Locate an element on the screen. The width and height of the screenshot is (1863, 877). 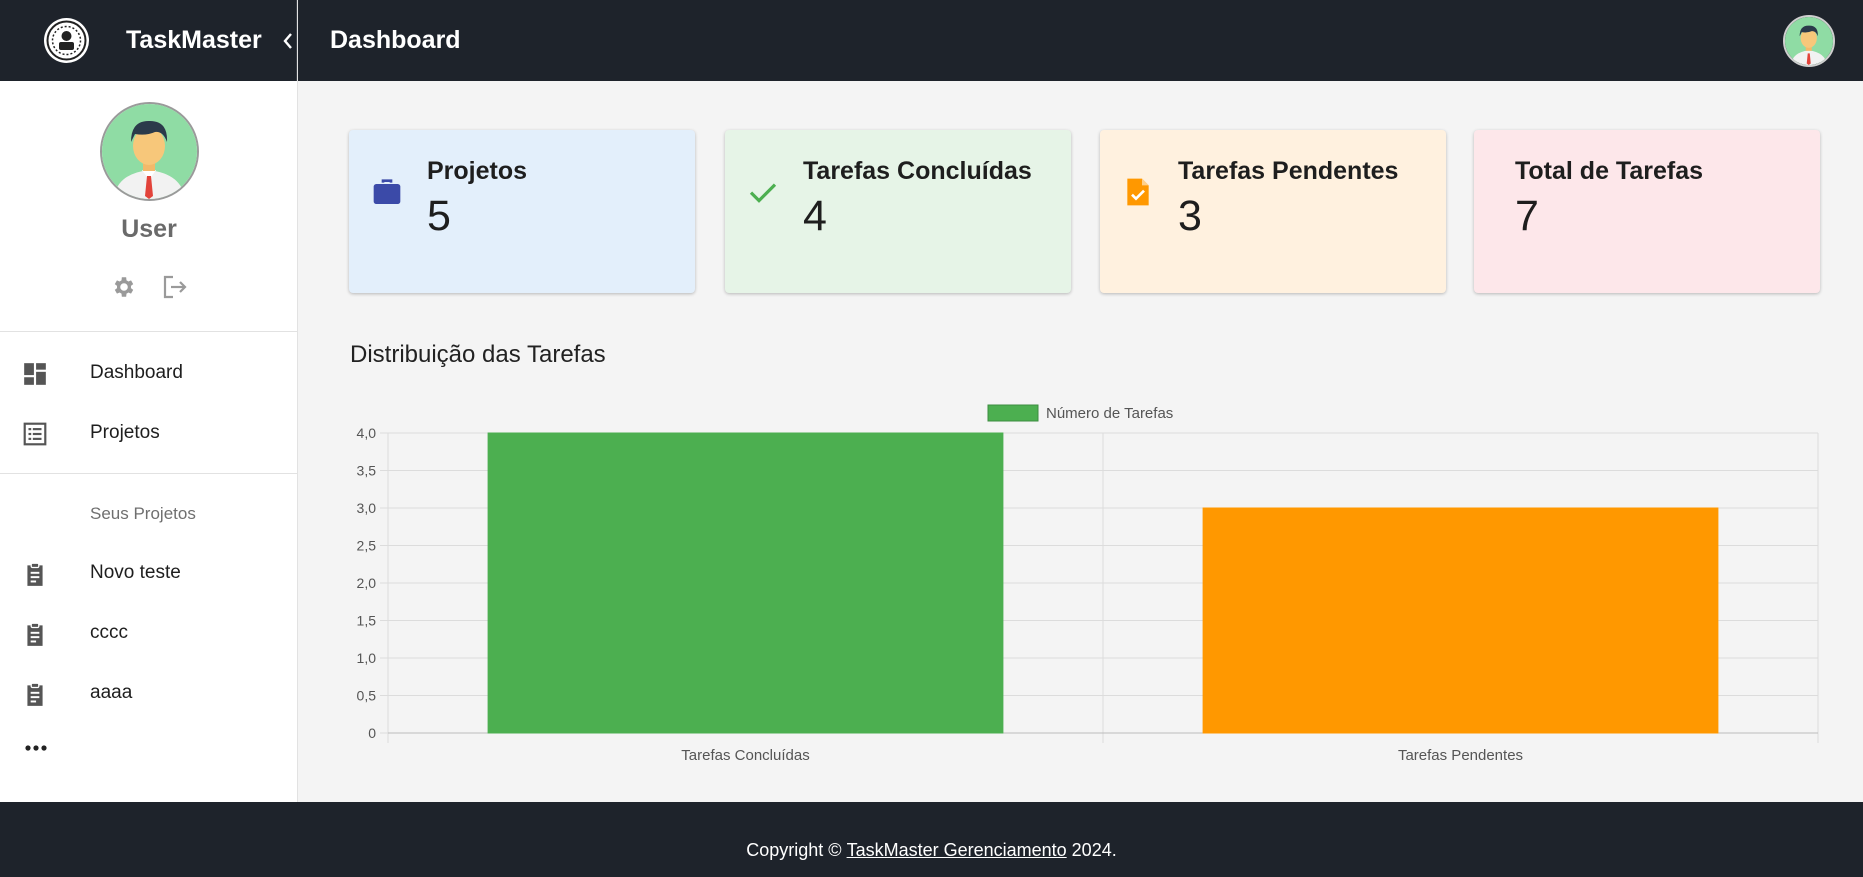
copyright-year: 2024. is located at coordinates (1094, 850).